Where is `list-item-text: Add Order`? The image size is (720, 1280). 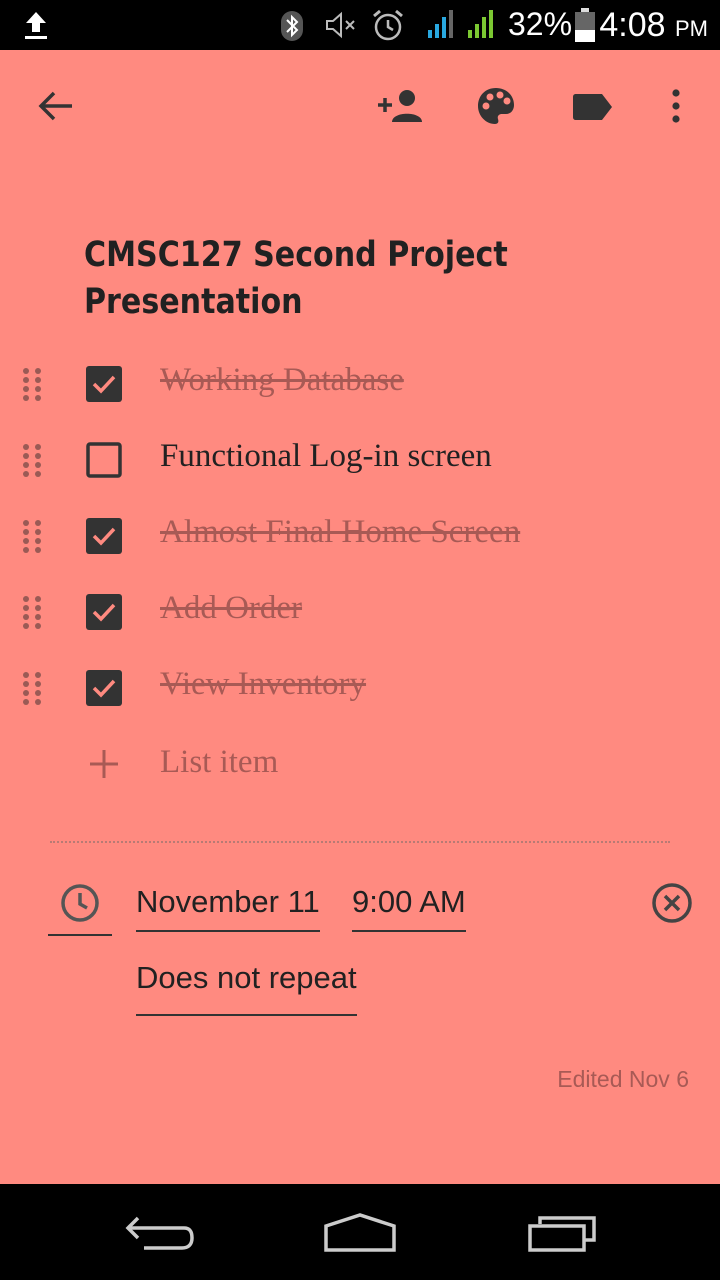 list-item-text: Add Order is located at coordinates (231, 608).